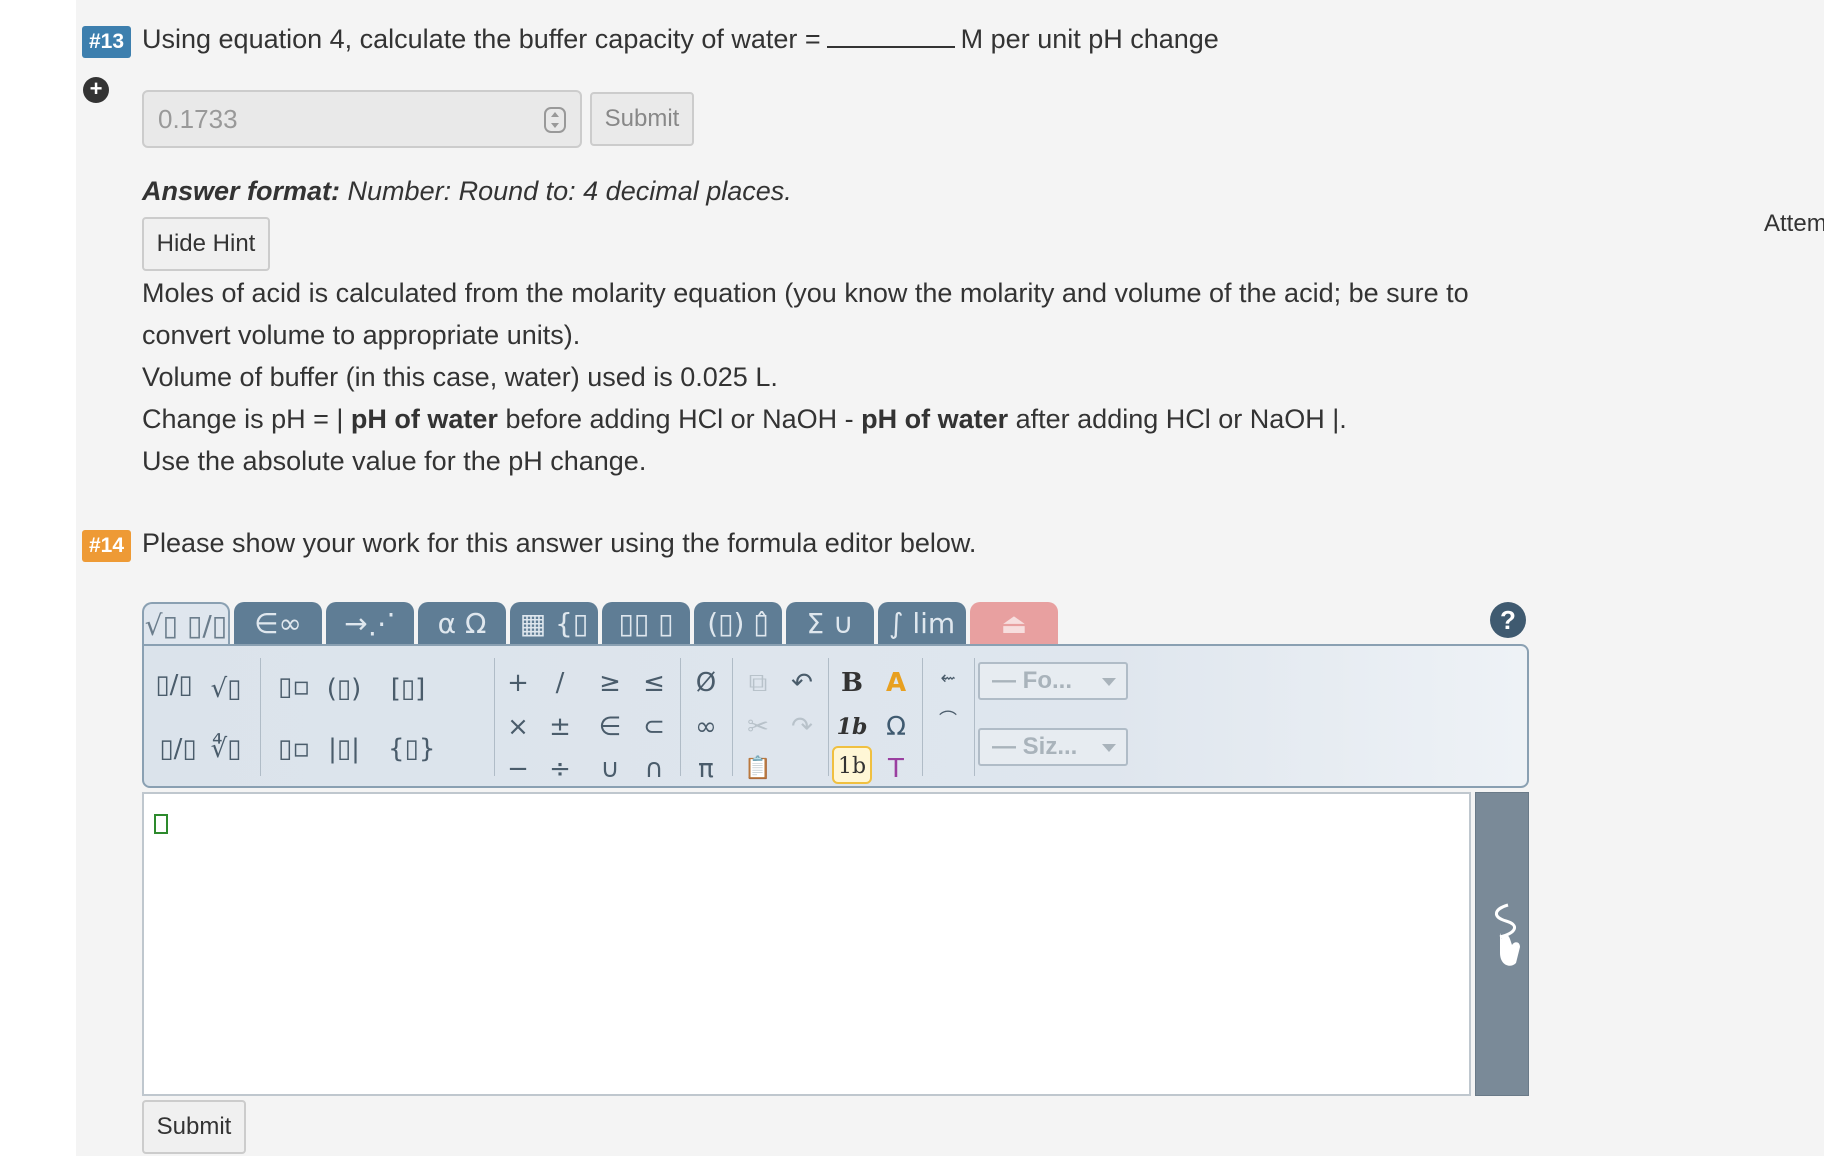  Describe the element at coordinates (1181, 419) in the screenshot. I see `hint-line-3-e: after adding HCl or NaOH |.` at that location.